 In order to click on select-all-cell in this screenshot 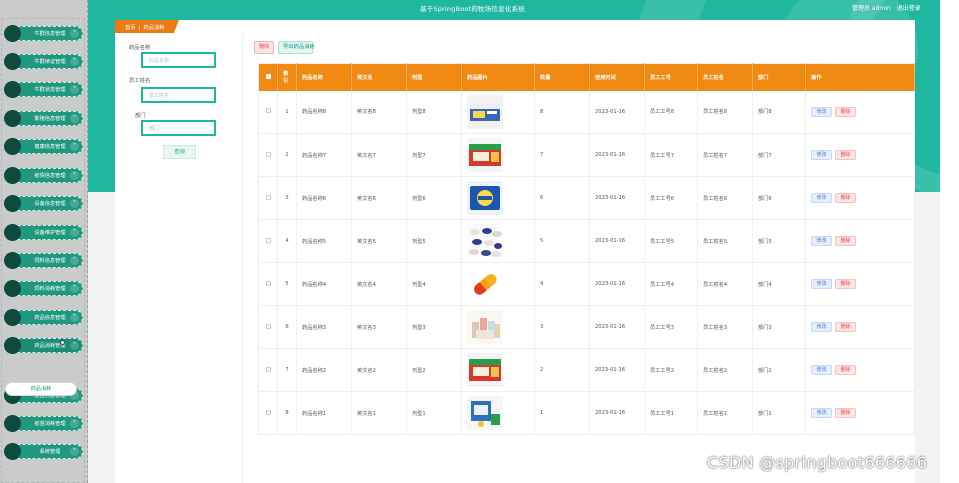, I will do `click(268, 77)`.